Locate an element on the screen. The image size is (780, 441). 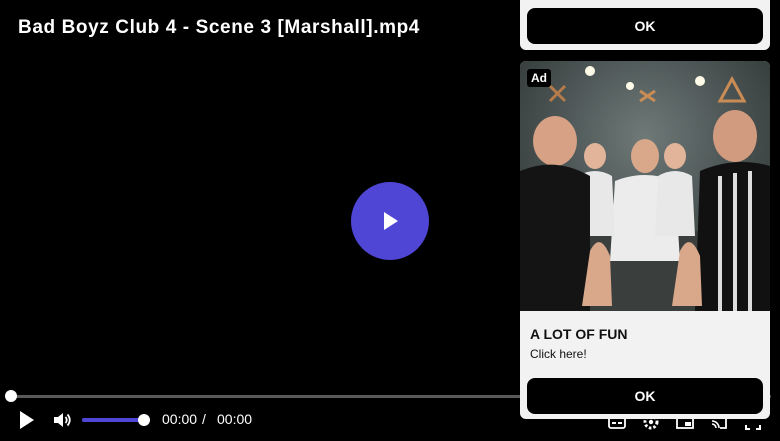
ad-headline: A LOT OF FUN is located at coordinates (578, 334).